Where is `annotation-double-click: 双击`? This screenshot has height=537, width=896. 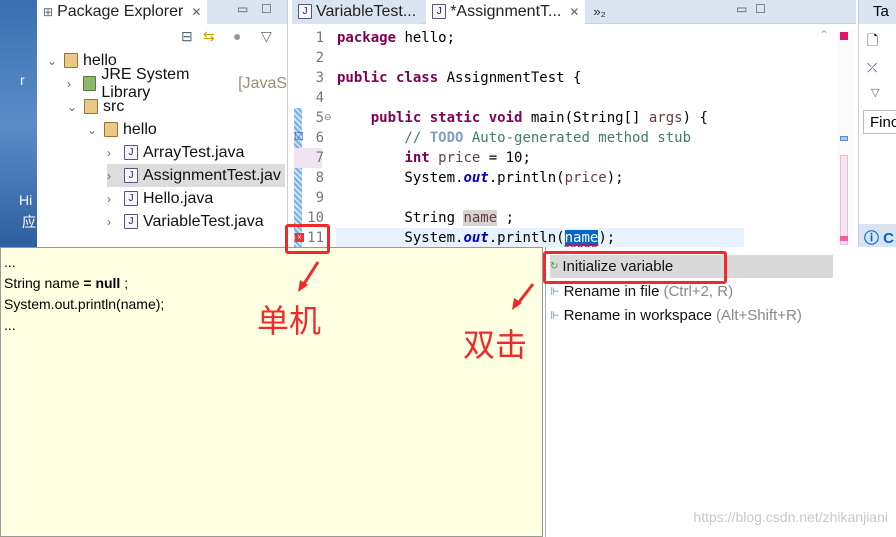 annotation-double-click: 双击 is located at coordinates (495, 345).